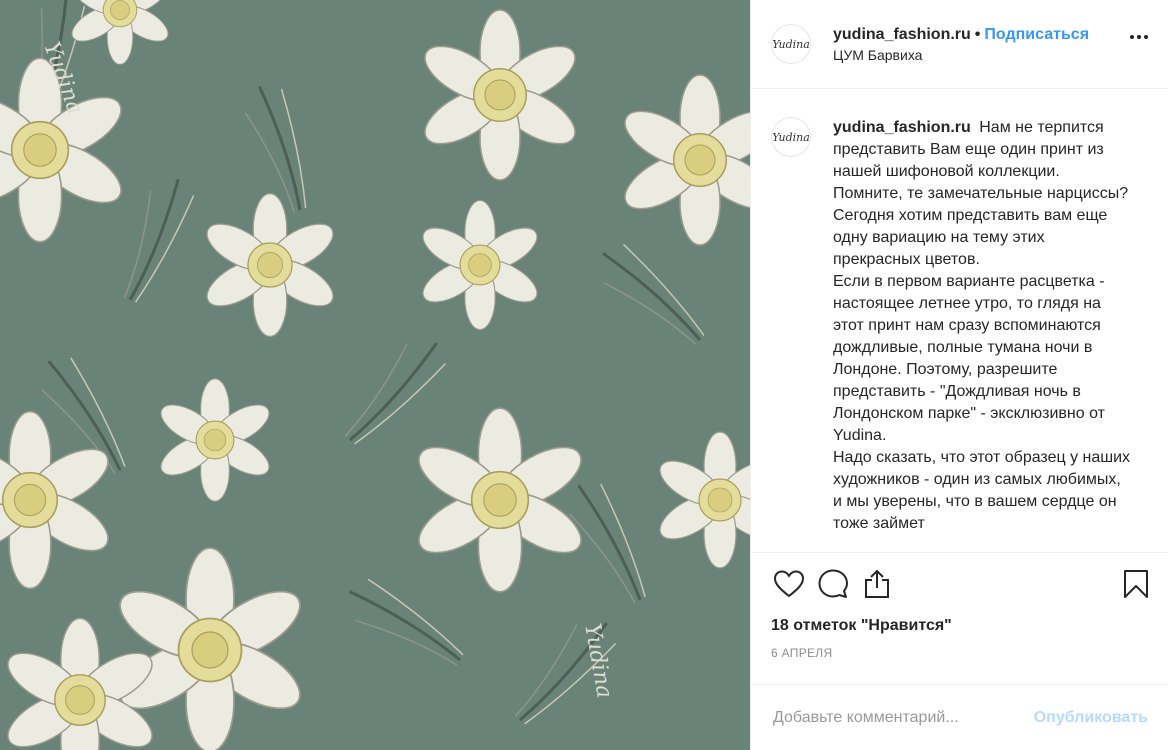 The image size is (1168, 750). I want to click on post-date: 6 АПРЕЛЯ, so click(959, 663).